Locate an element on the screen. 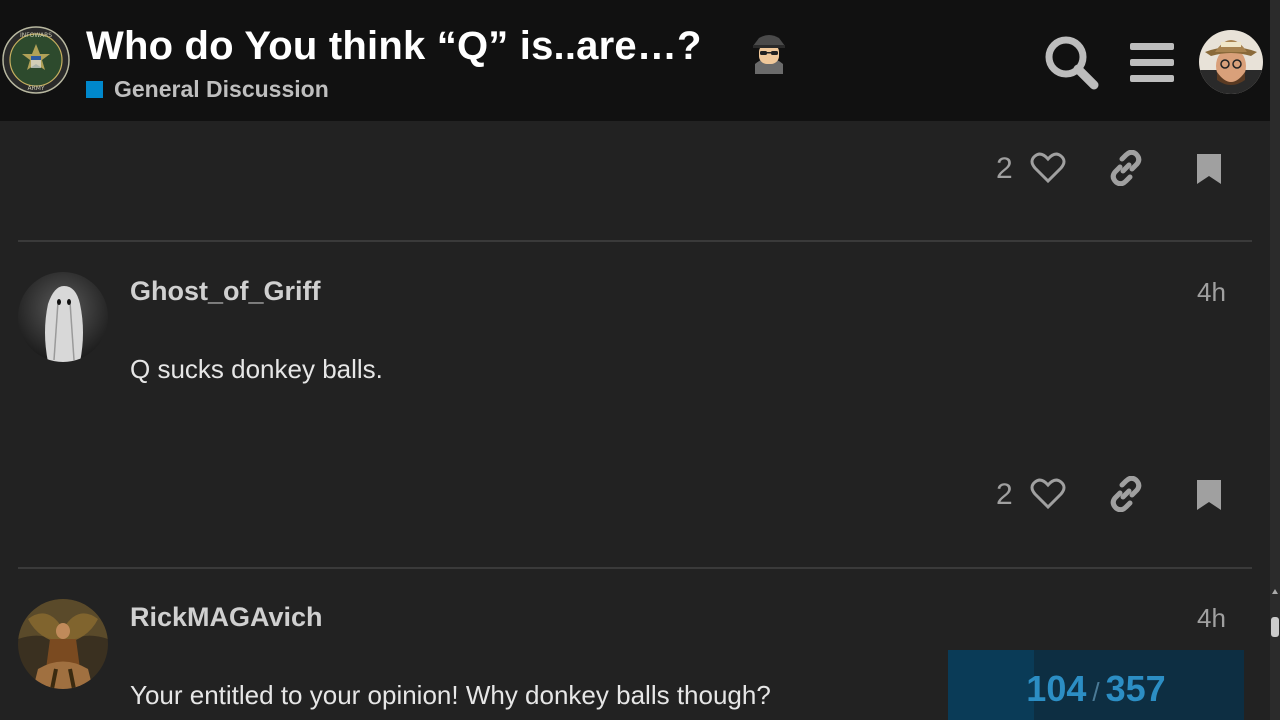 This screenshot has height=720, width=1280. user-avatar is located at coordinates (1231, 62).